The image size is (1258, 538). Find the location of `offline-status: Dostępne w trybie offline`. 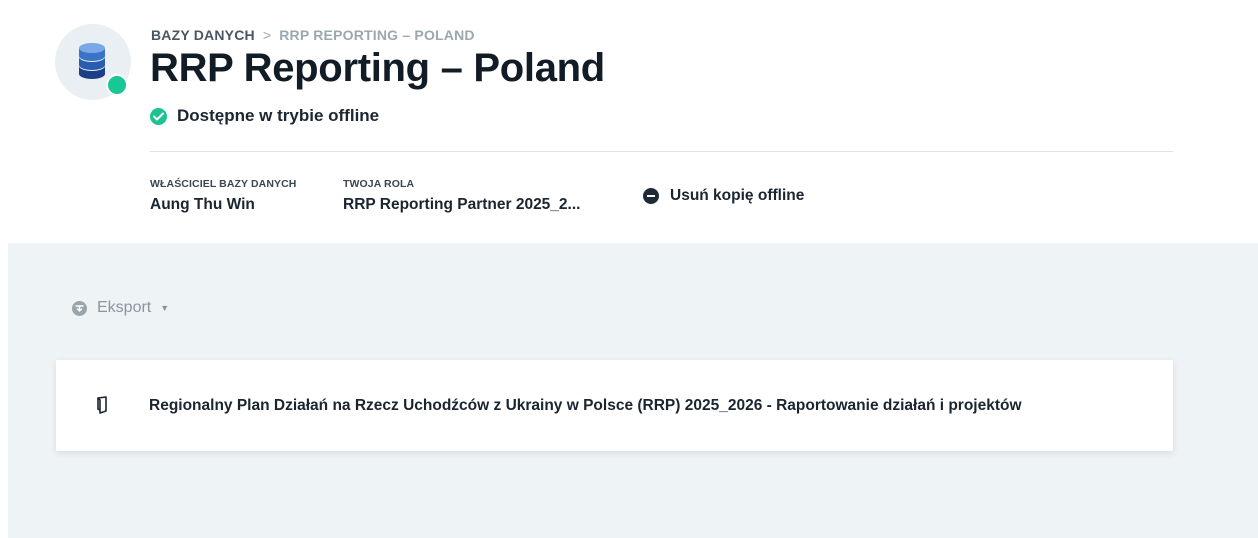

offline-status: Dostępne w trybie offline is located at coordinates (264, 116).